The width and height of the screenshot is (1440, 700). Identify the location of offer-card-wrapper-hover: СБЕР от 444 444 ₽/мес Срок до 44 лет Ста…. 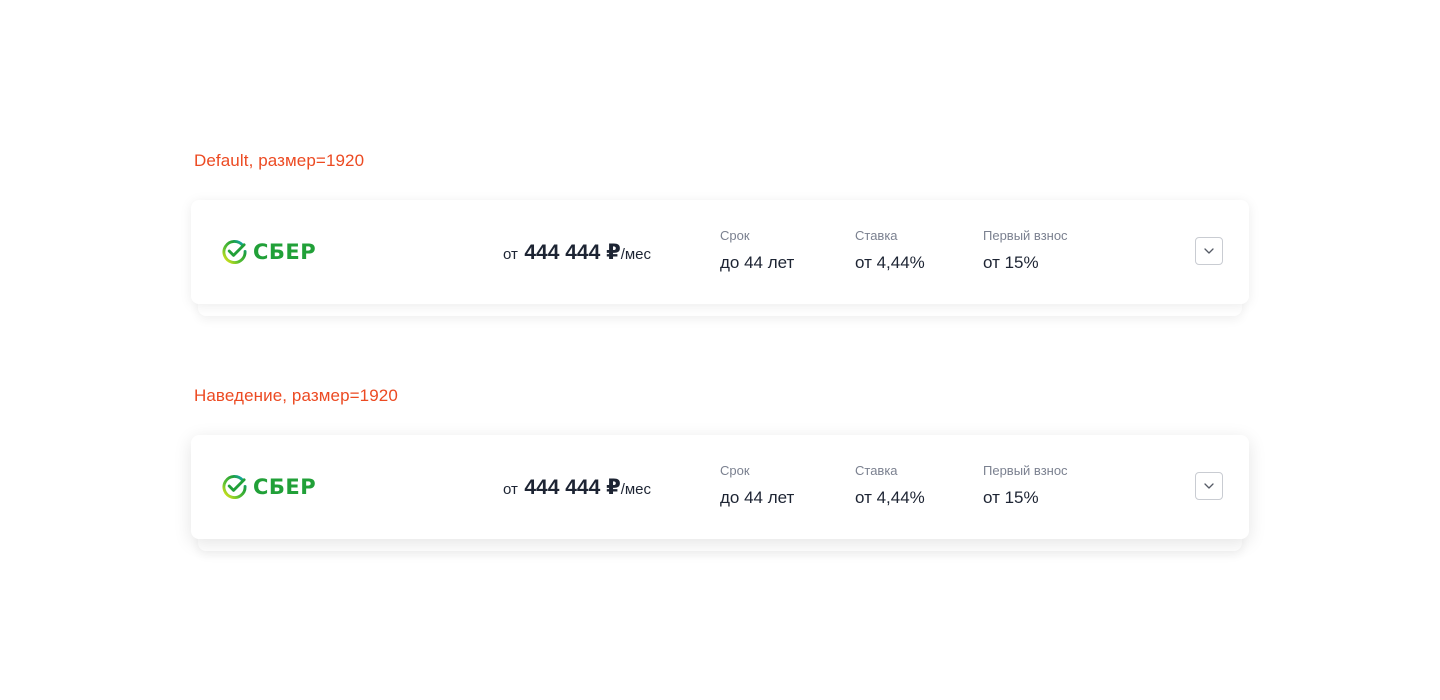
(720, 493).